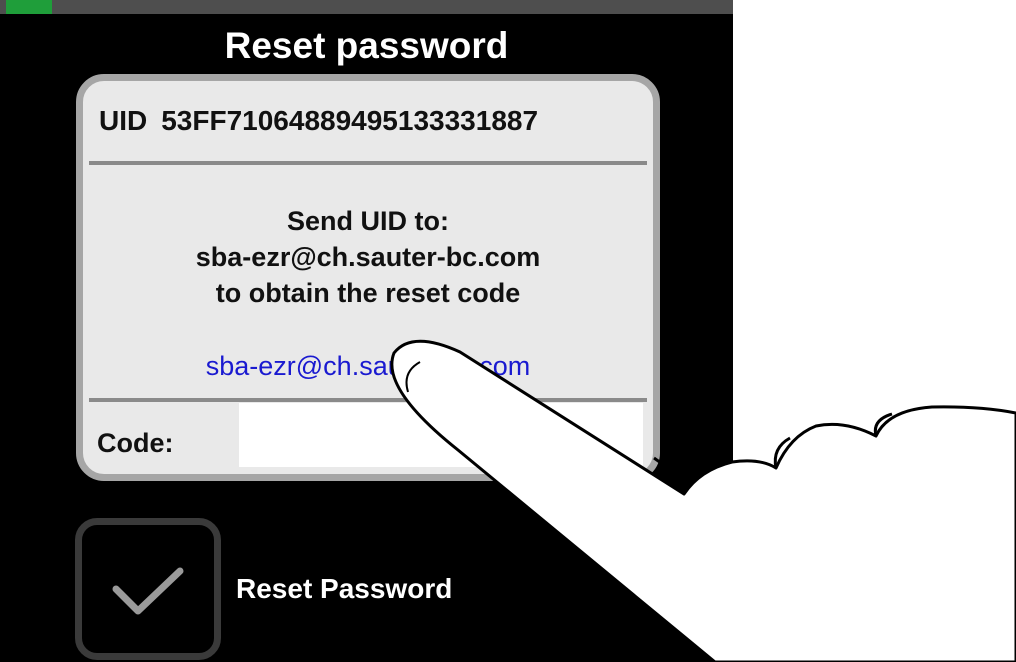 This screenshot has height=662, width=1016. I want to click on uid-row: UID 53FF71064889495133331887, so click(318, 121).